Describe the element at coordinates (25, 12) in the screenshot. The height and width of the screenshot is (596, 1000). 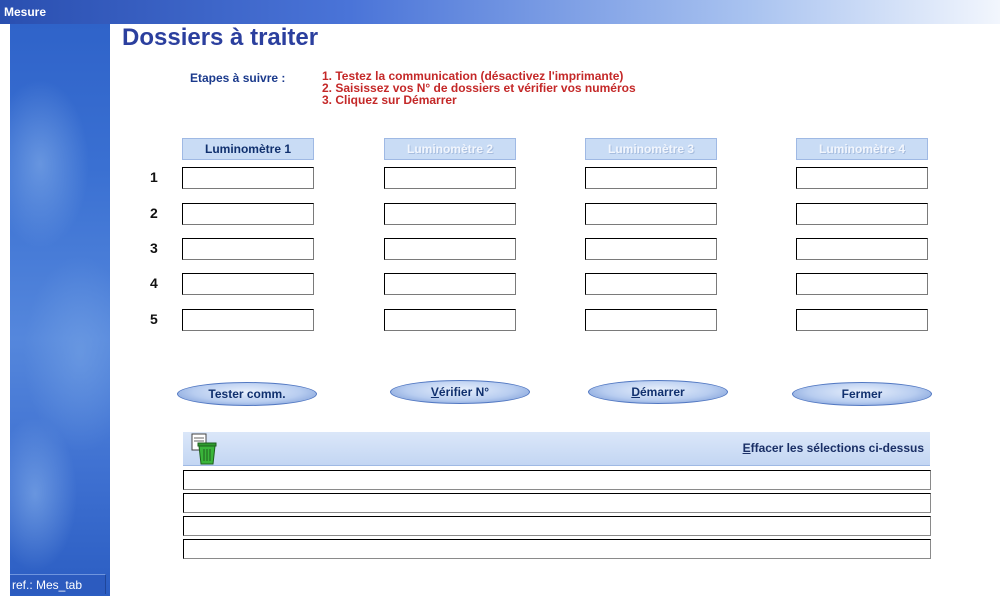
I see `window-title: Mesure` at that location.